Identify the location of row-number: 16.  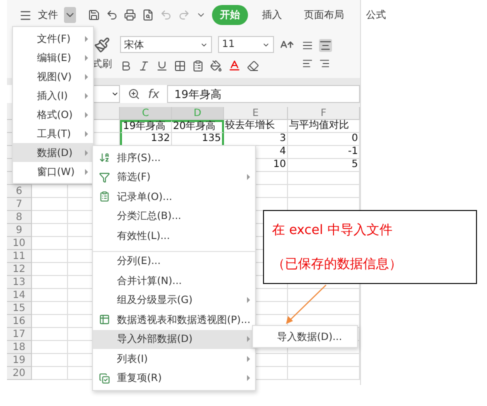
(19, 321).